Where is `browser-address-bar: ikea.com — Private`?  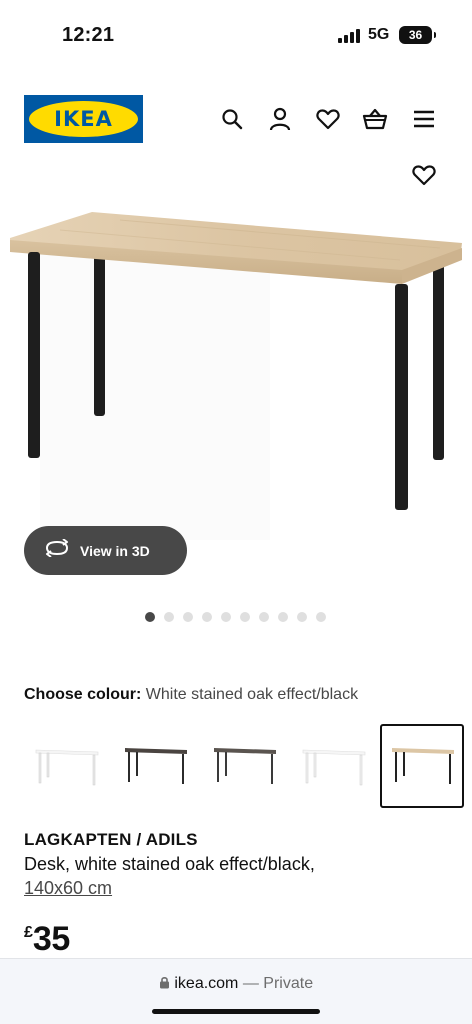
browser-address-bar: ikea.com — Private is located at coordinates (236, 991).